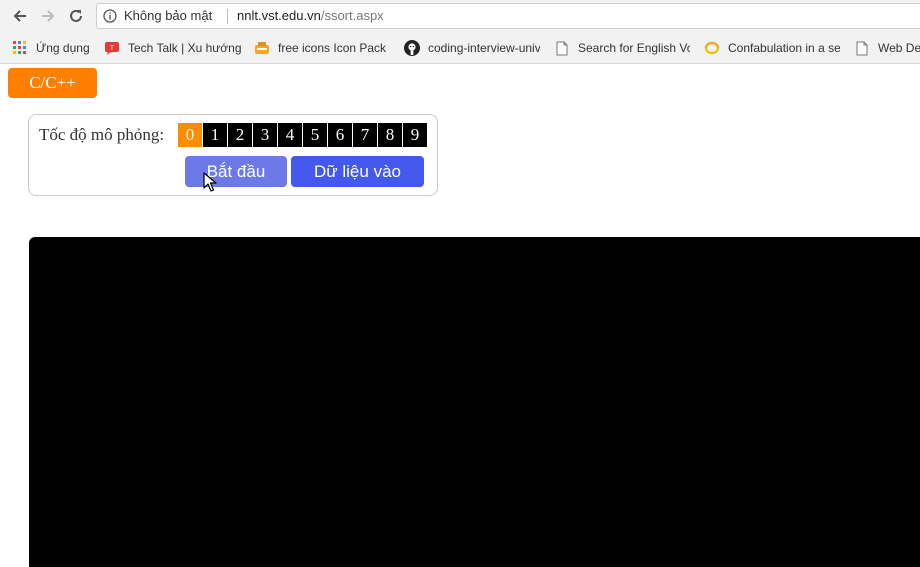  What do you see at coordinates (784, 48) in the screenshot?
I see `bookmark-label: Confabulation in a se` at bounding box center [784, 48].